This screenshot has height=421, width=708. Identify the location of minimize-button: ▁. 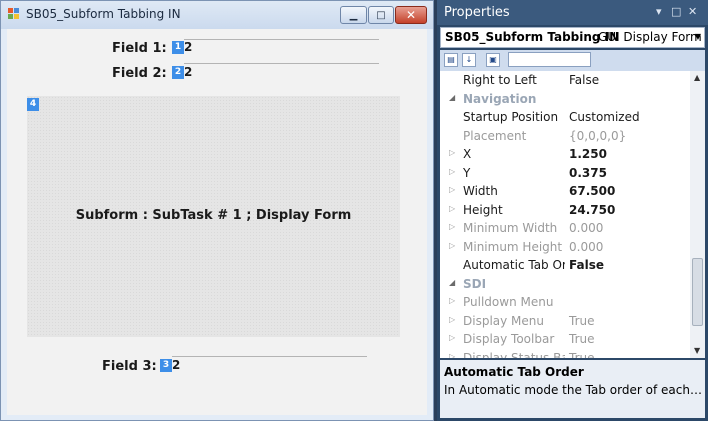
(353, 15).